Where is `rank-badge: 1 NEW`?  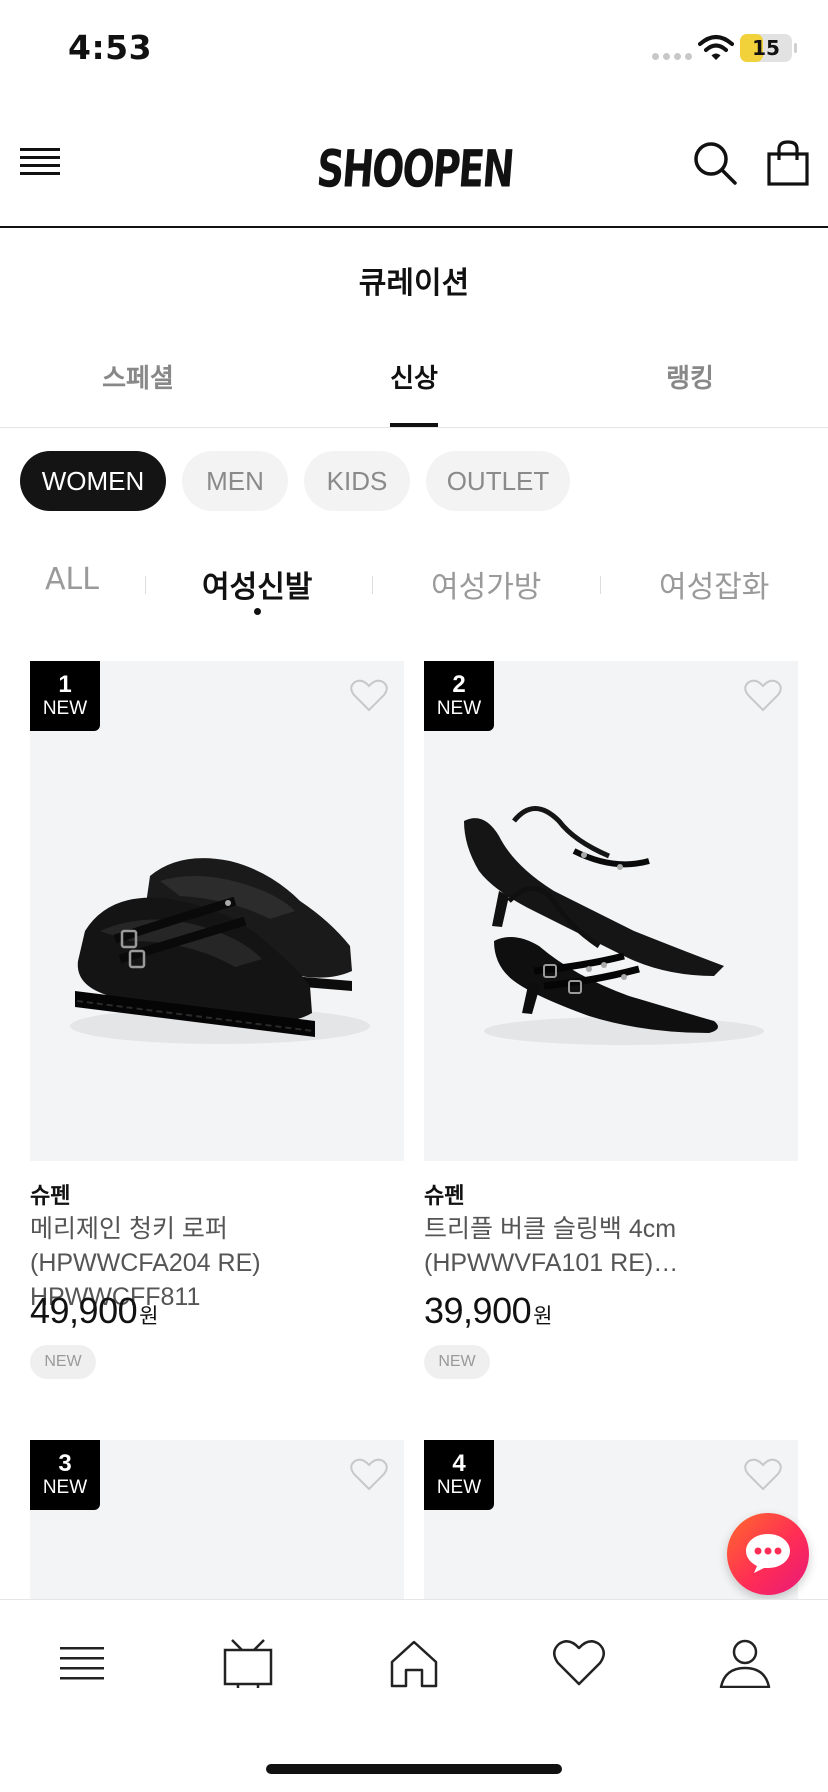
rank-badge: 1 NEW is located at coordinates (65, 696).